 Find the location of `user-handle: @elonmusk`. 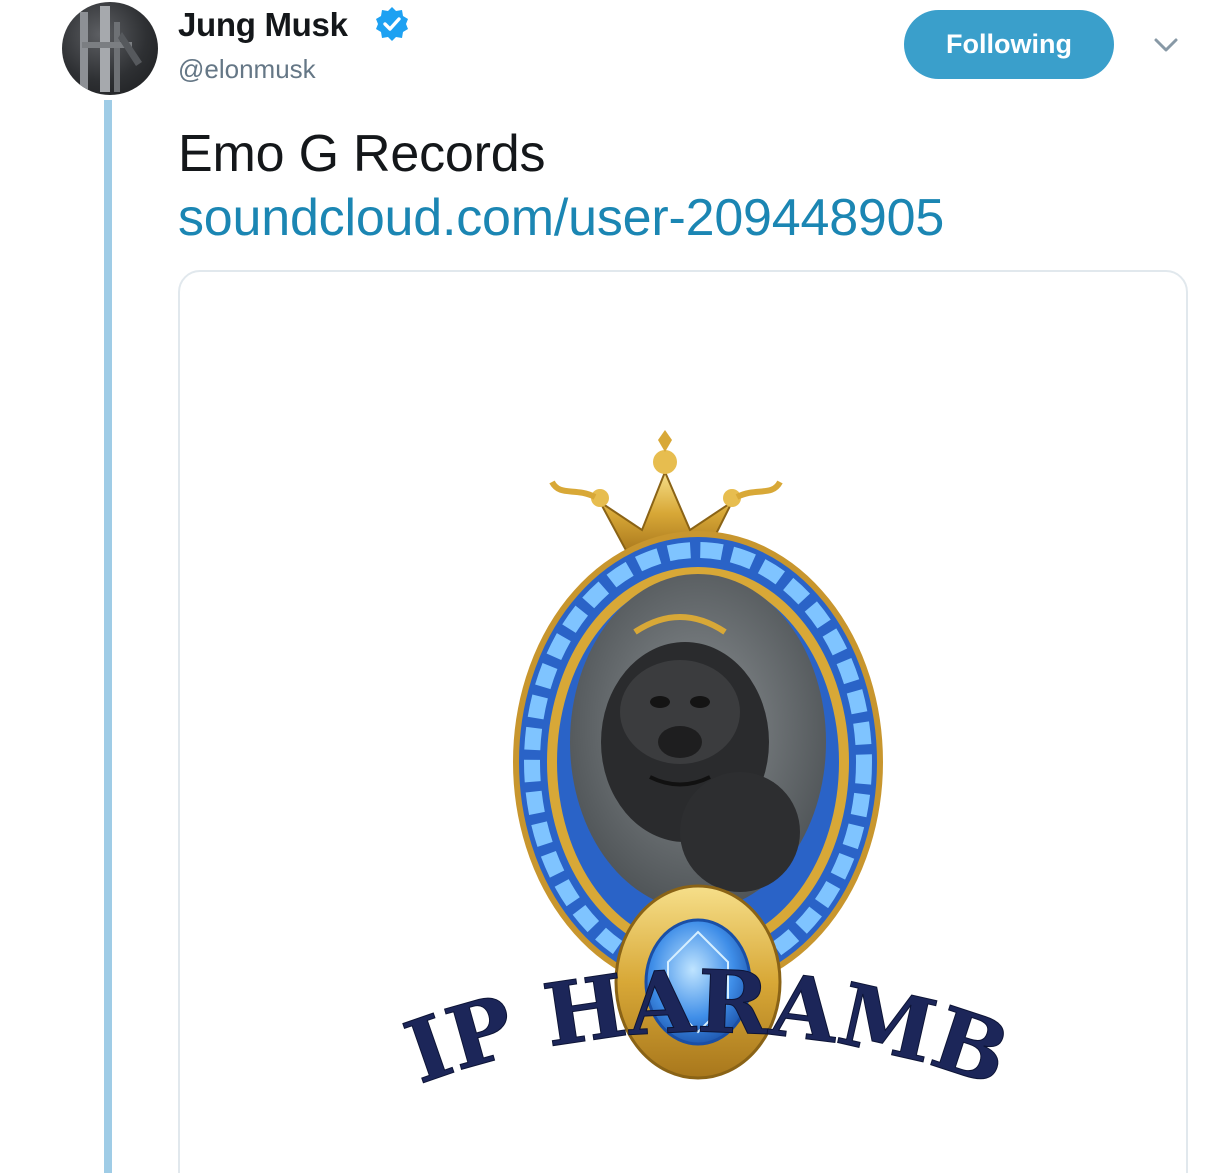

user-handle: @elonmusk is located at coordinates (247, 69).